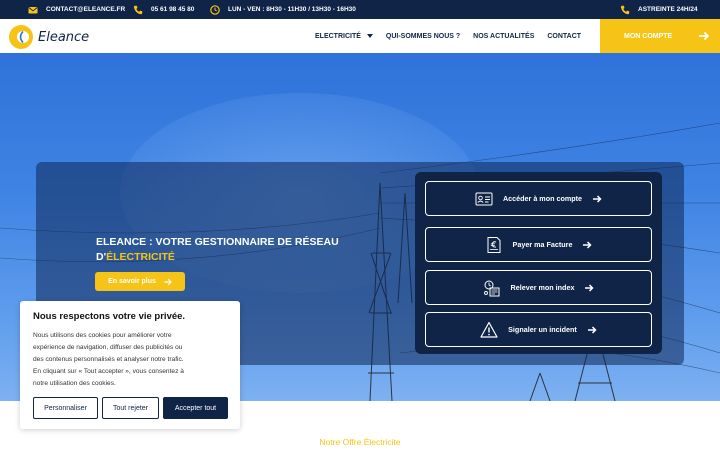  What do you see at coordinates (542, 244) in the screenshot?
I see `action-pay-invoice-label: Payer ma Facture` at bounding box center [542, 244].